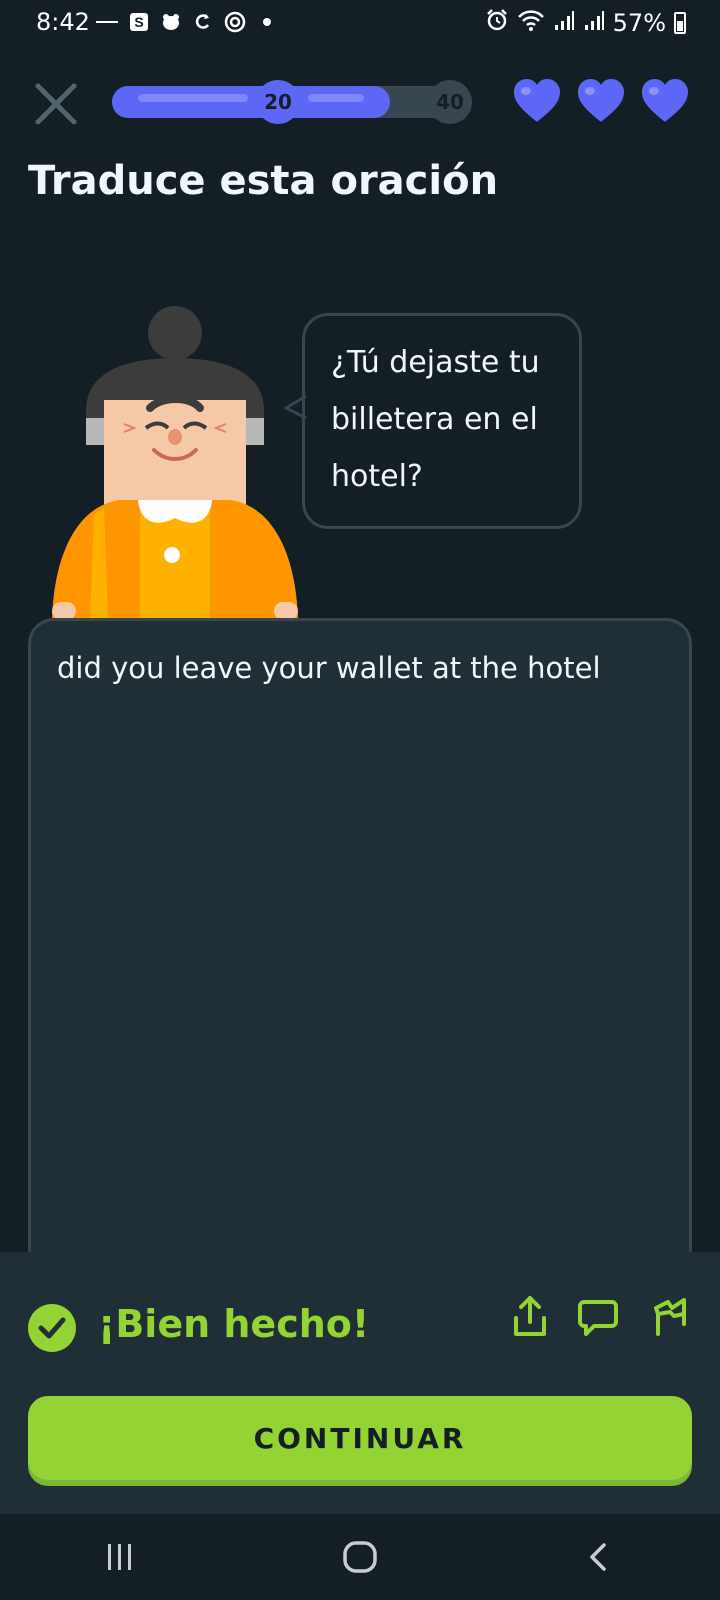 The height and width of the screenshot is (1600, 720). Describe the element at coordinates (251, 102) in the screenshot. I see `progress-fill` at that location.